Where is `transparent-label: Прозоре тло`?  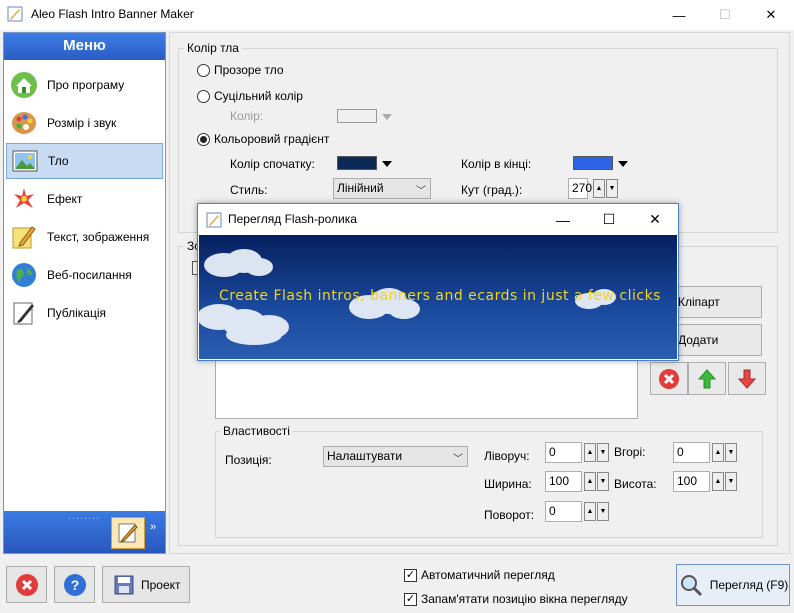 transparent-label: Прозоре тло is located at coordinates (249, 70).